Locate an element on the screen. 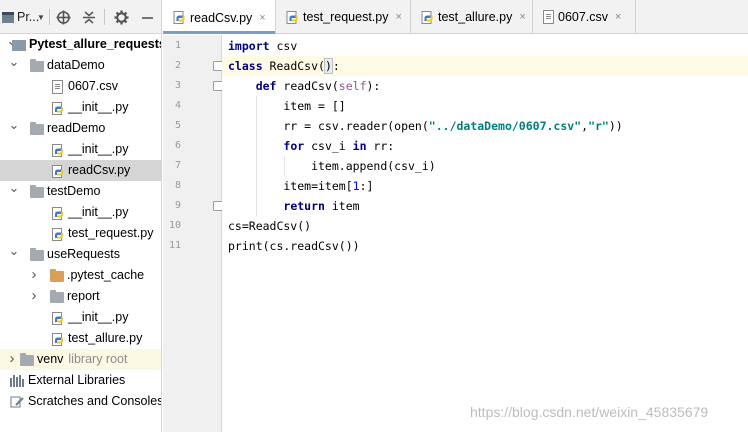 The image size is (748, 432). line-number: 5 is located at coordinates (177, 125).